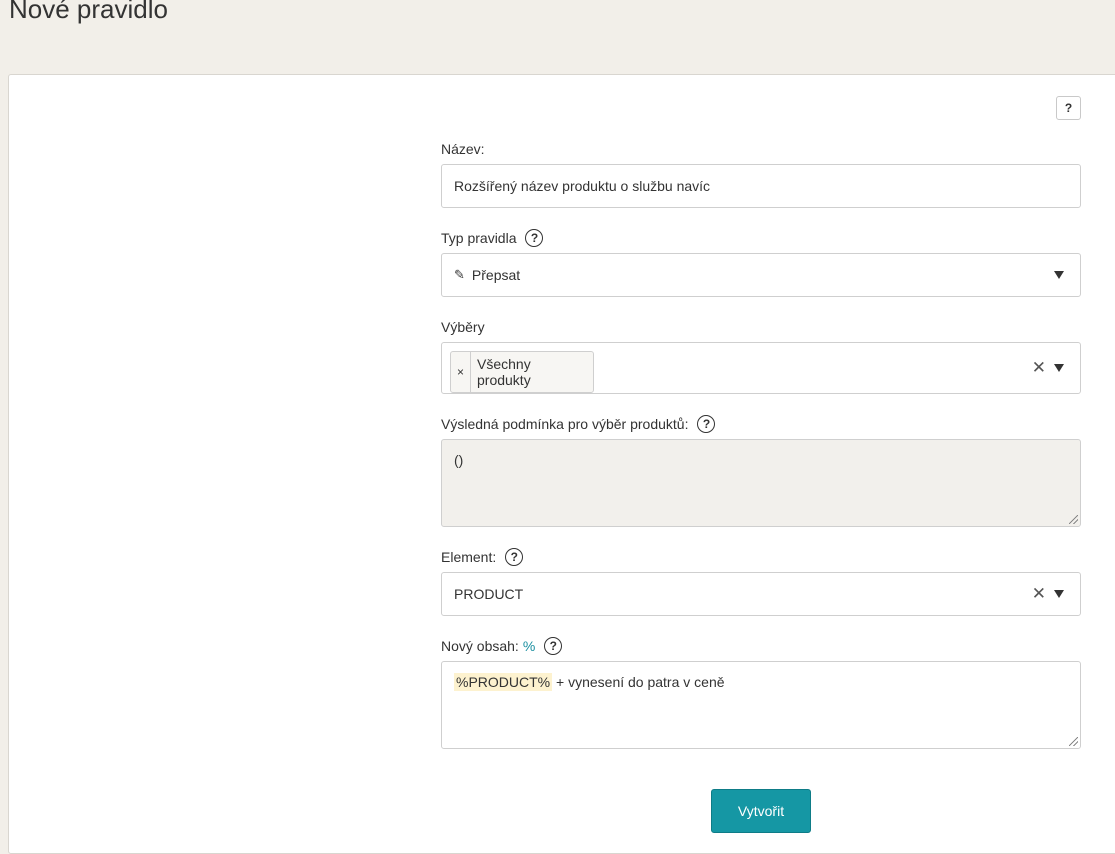 The width and height of the screenshot is (1115, 854). What do you see at coordinates (582, 186) in the screenshot?
I see `name-input-value: Rozšířený název produktu o službu navíc` at bounding box center [582, 186].